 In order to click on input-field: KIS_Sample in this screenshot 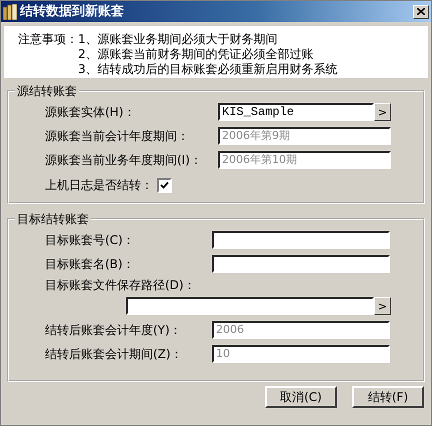, I will do `click(296, 112)`.